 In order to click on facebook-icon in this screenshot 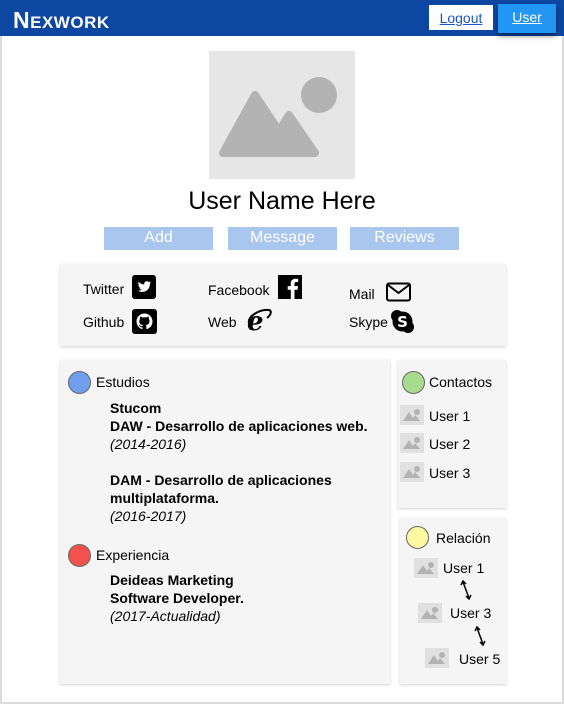, I will do `click(290, 289)`.